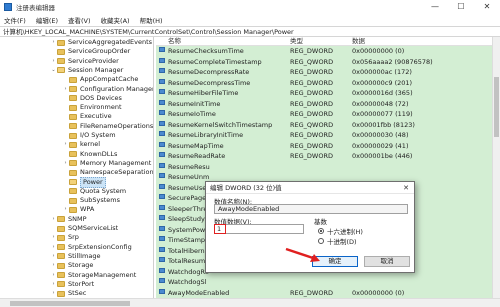 The height and width of the screenshot is (307, 500). Describe the element at coordinates (68, 219) in the screenshot. I see `tree-item: › SNMP` at that location.